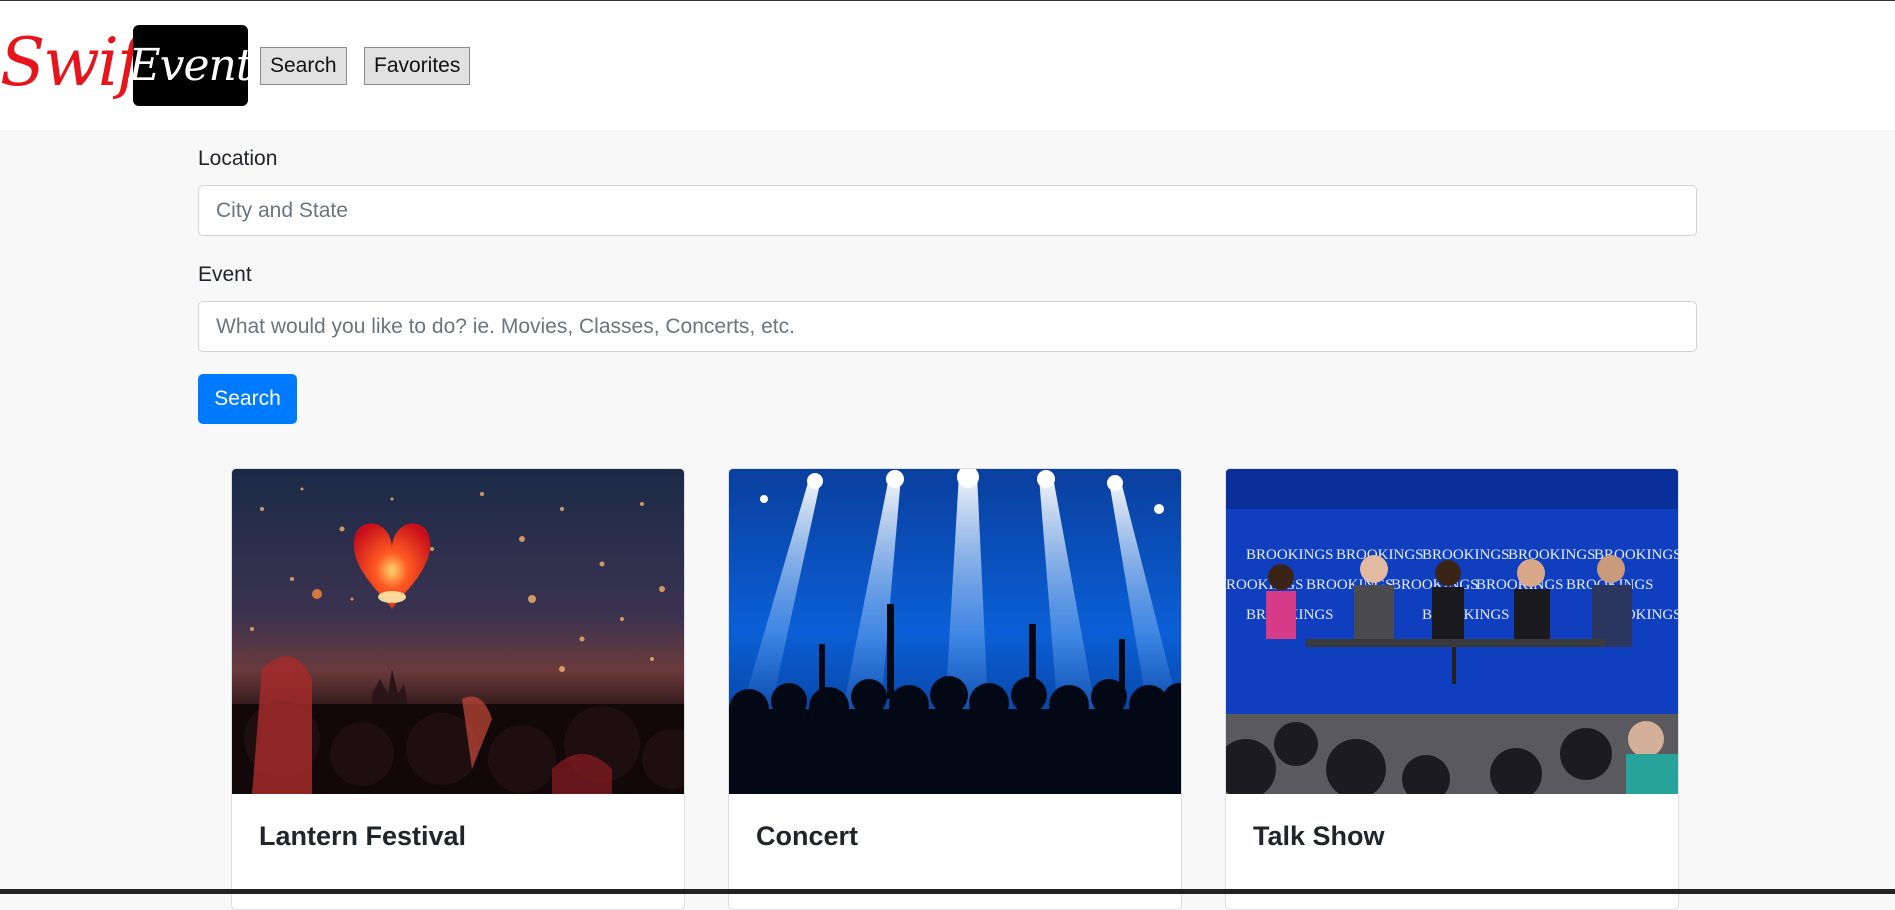  I want to click on nav-favorites-button: Favorites, so click(417, 66).